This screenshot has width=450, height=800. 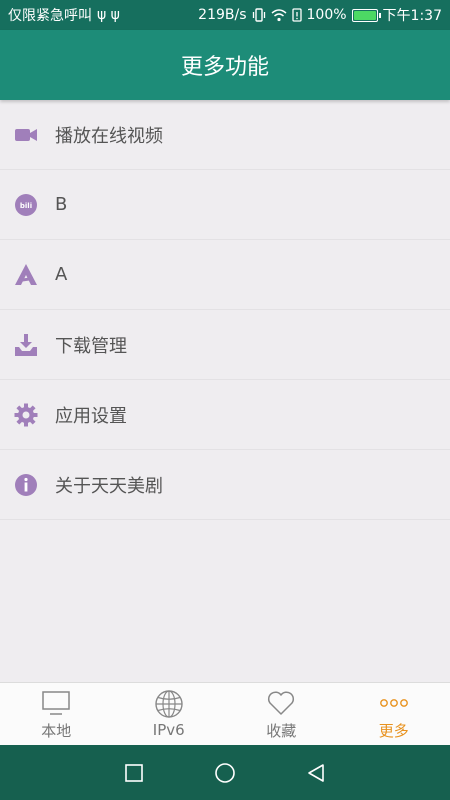 I want to click on tab-favorites: 收藏, so click(x=281, y=714).